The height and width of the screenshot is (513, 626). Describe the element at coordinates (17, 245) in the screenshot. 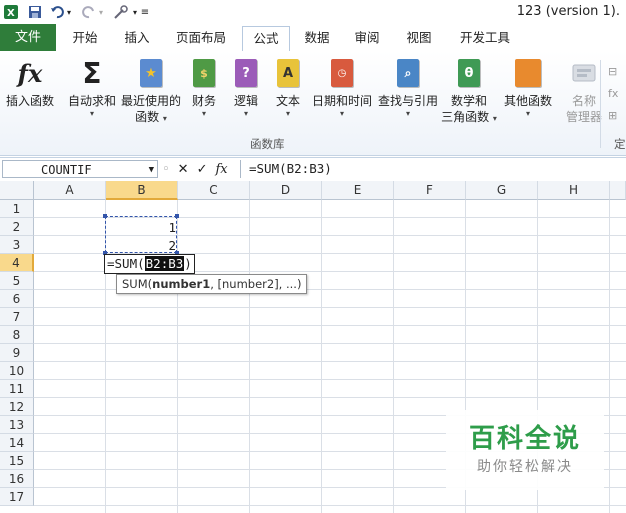

I see `row-header-3: 3` at that location.